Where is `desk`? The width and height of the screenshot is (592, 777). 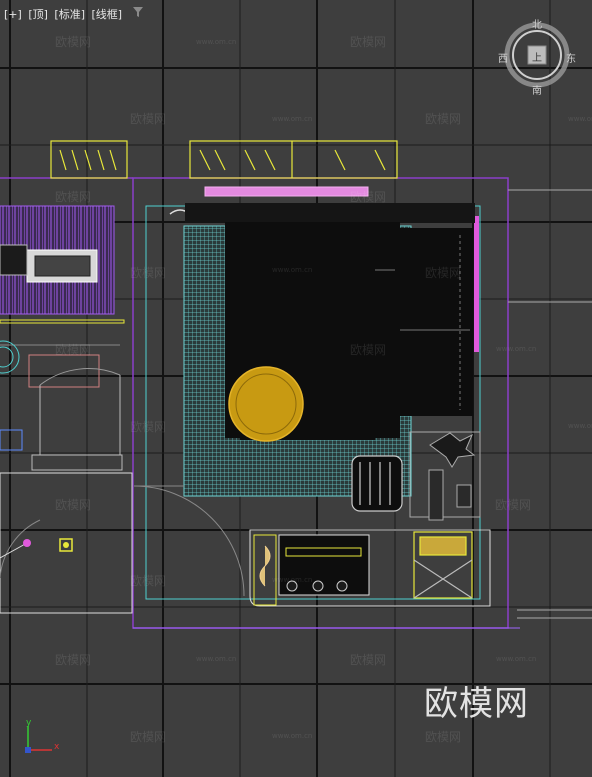 desk is located at coordinates (443, 565).